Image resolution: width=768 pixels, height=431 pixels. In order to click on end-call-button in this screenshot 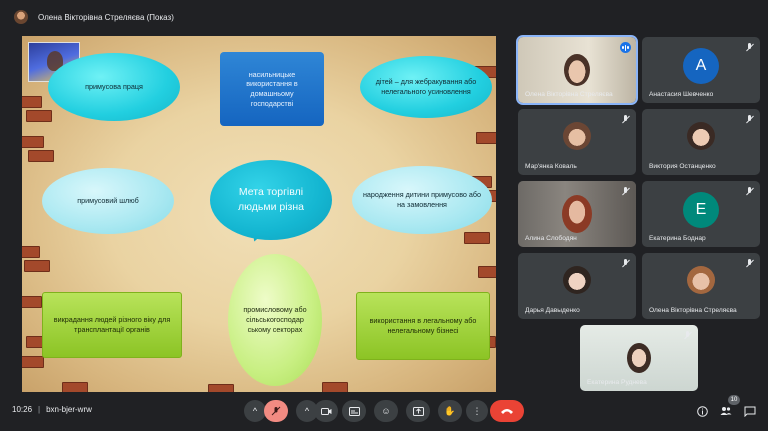, I will do `click(507, 411)`.